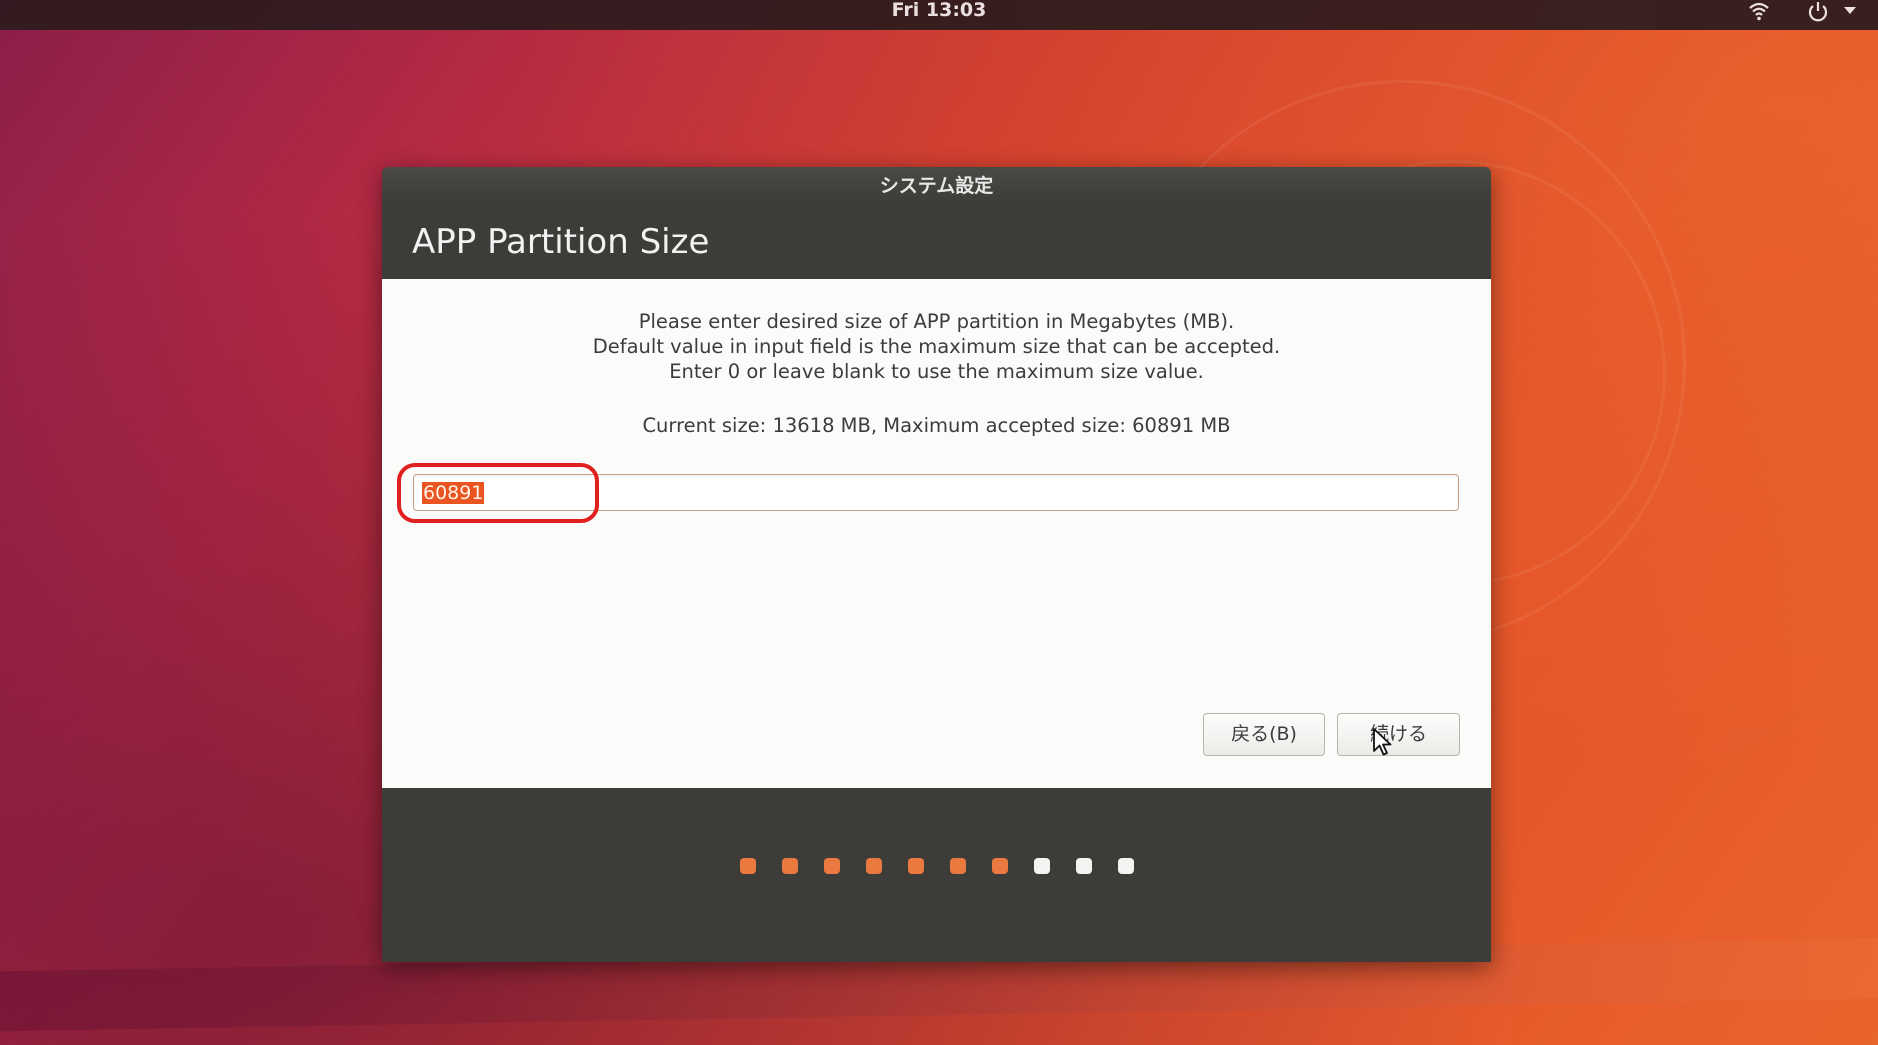 The width and height of the screenshot is (1878, 1045). What do you see at coordinates (1850, 10) in the screenshot?
I see `menu-arrow-icon` at bounding box center [1850, 10].